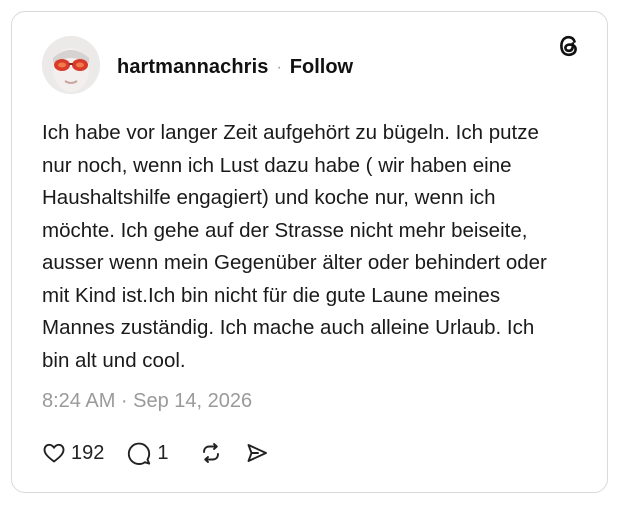  Describe the element at coordinates (139, 453) in the screenshot. I see `comment-icon` at that location.